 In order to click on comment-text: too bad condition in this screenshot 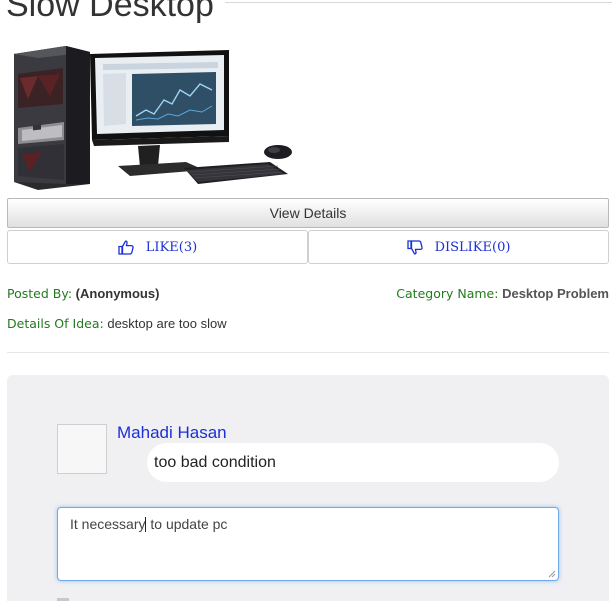, I will do `click(215, 462)`.